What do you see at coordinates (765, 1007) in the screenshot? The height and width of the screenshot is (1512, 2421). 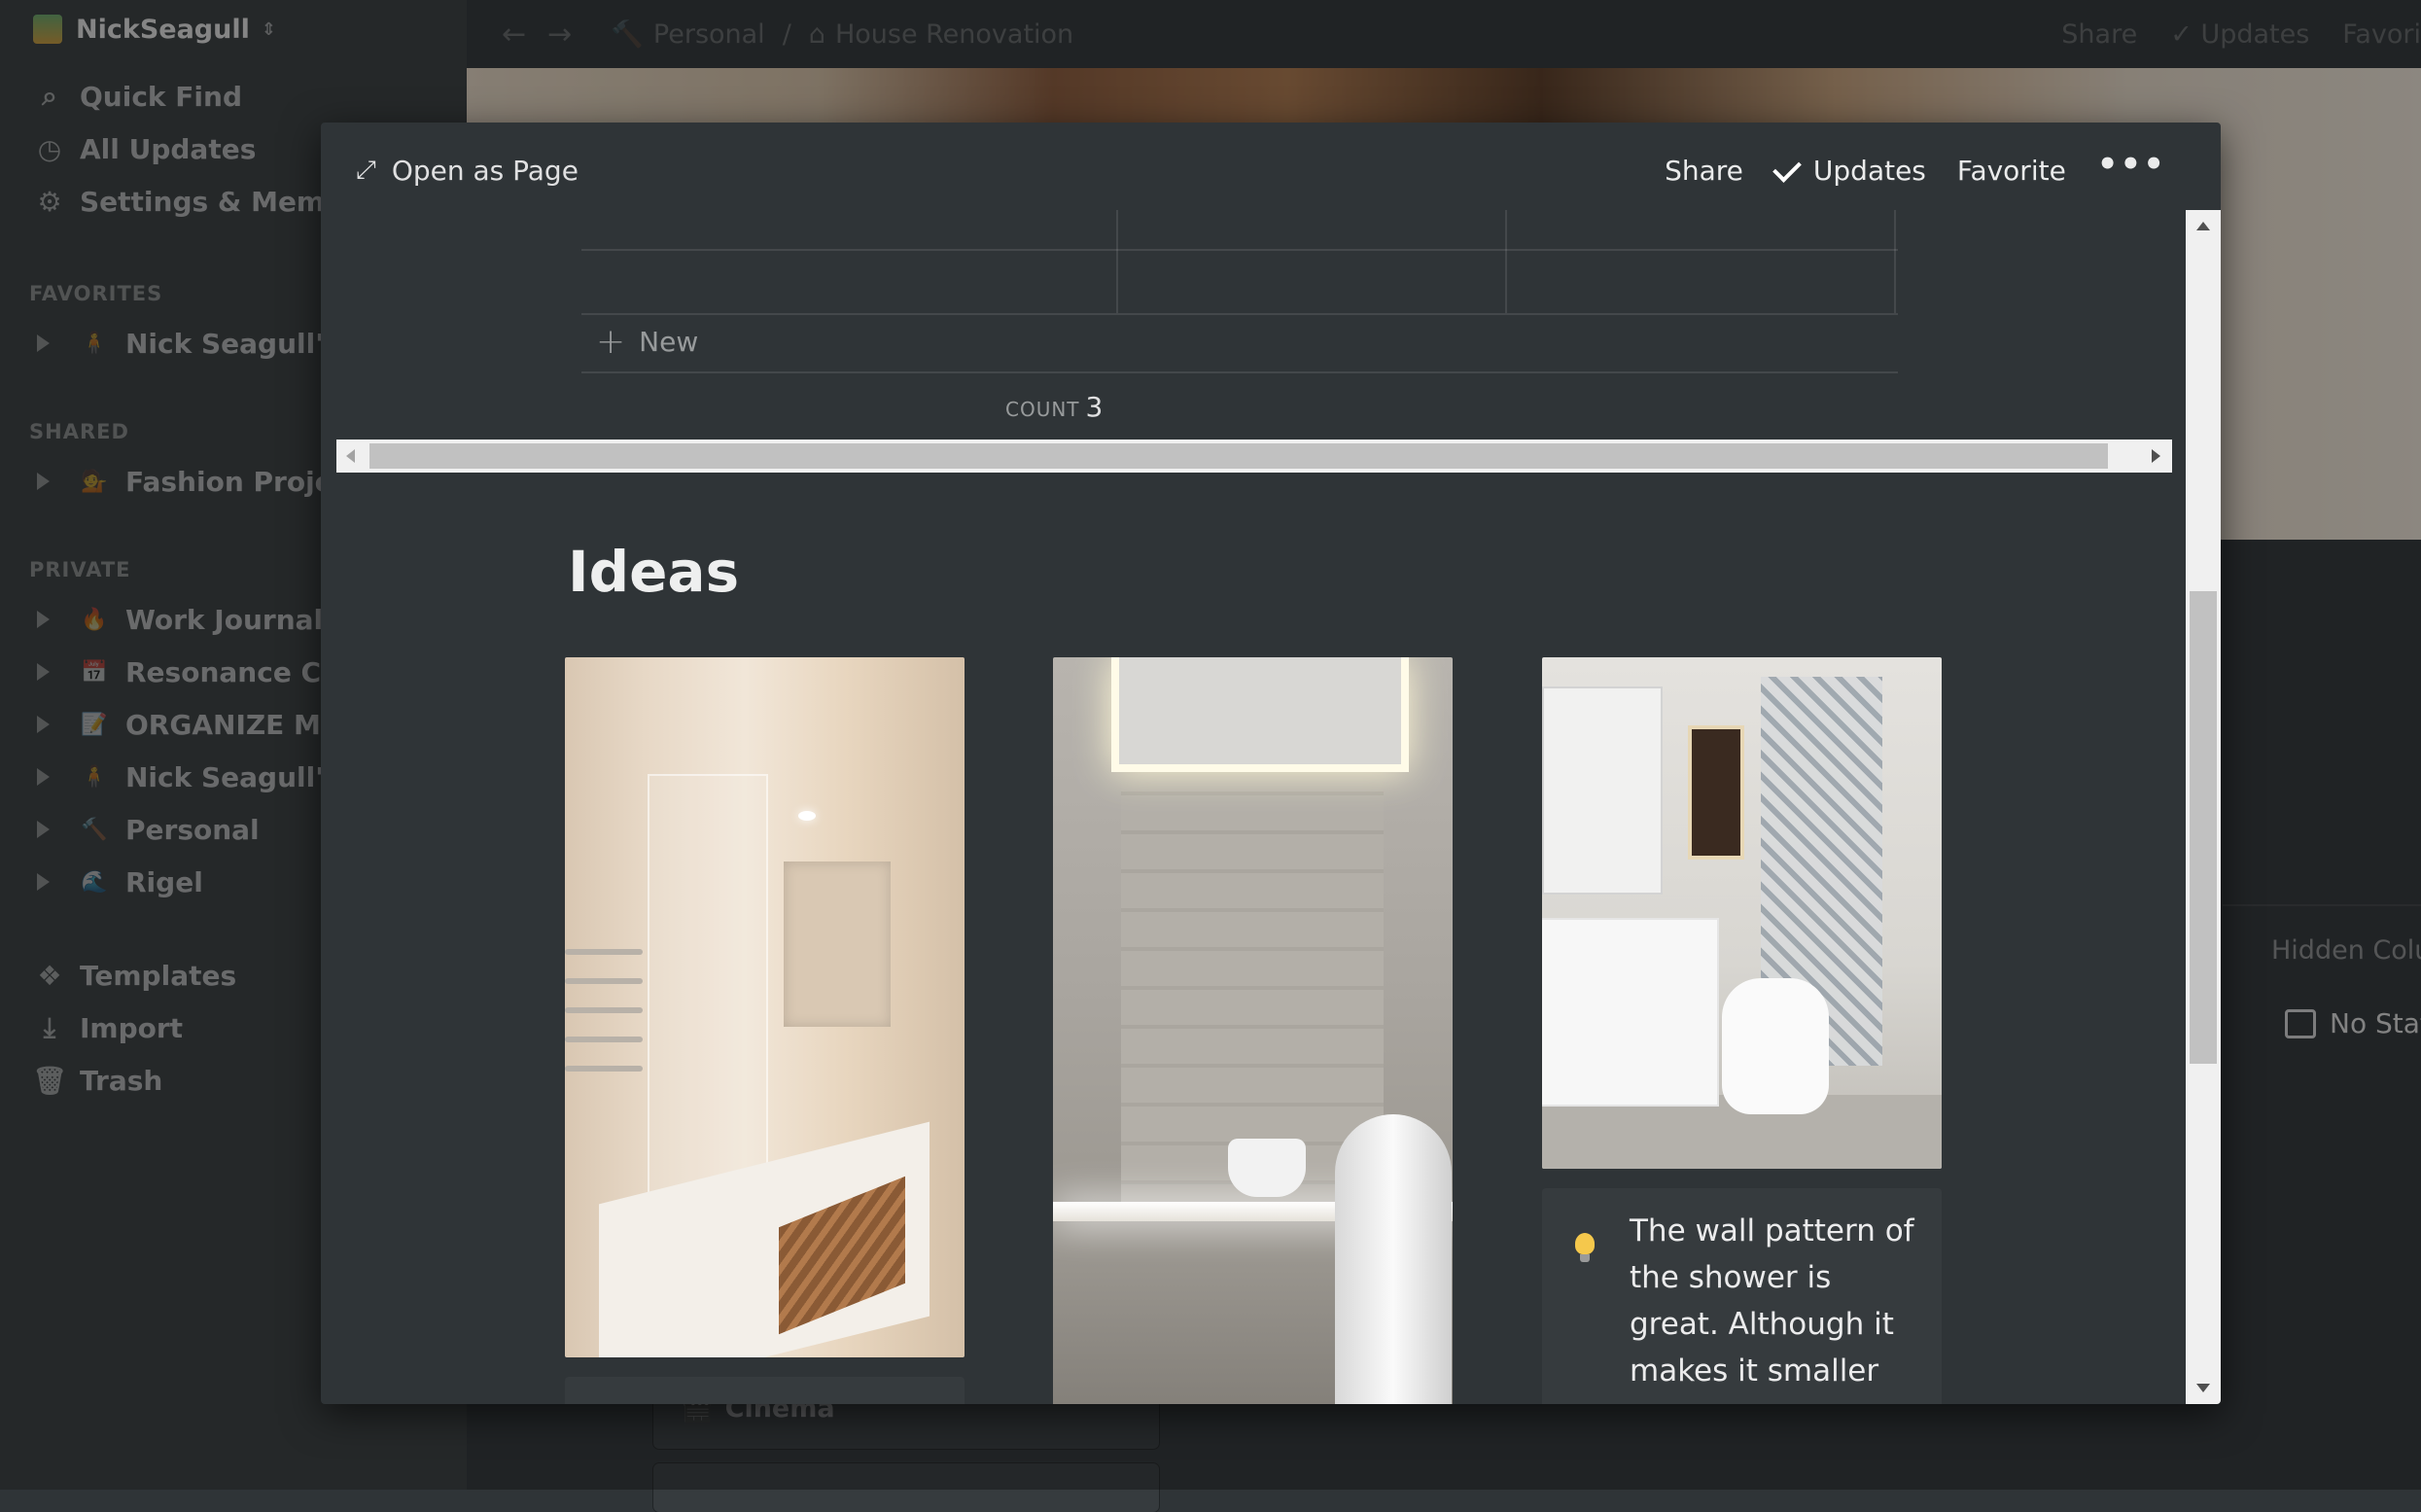 I see `idea-image-shower` at bounding box center [765, 1007].